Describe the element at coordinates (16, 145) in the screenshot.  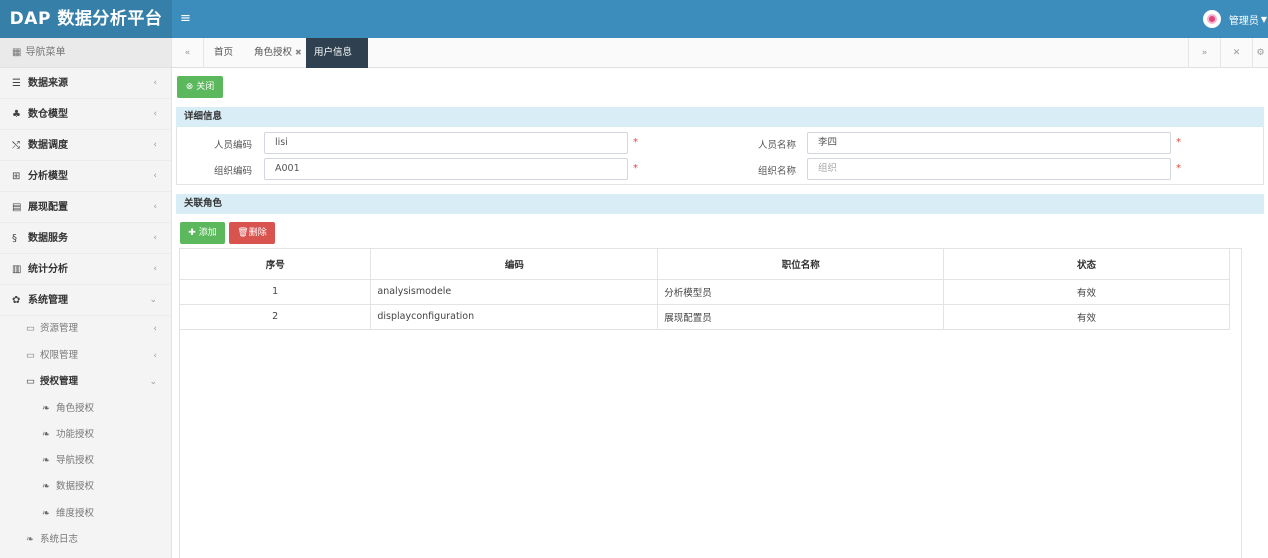
I see `shuffle-icon: ⤭` at that location.